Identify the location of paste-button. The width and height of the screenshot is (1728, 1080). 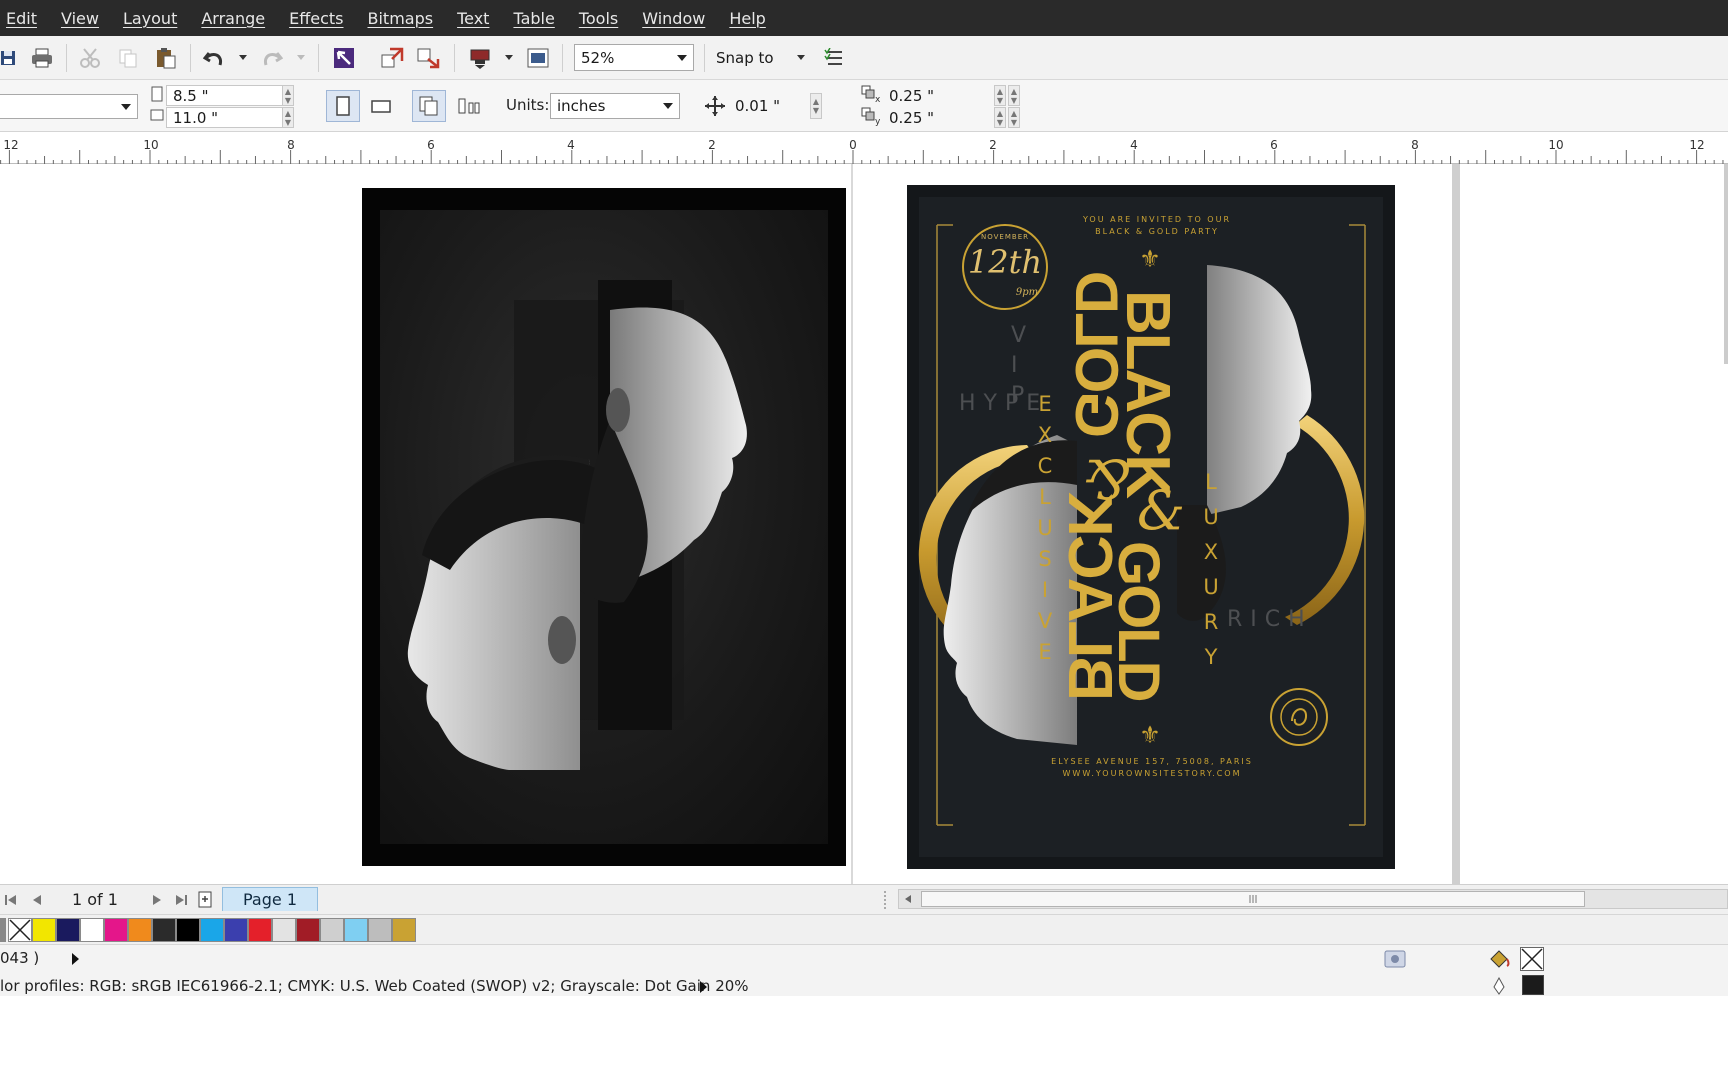
(166, 58).